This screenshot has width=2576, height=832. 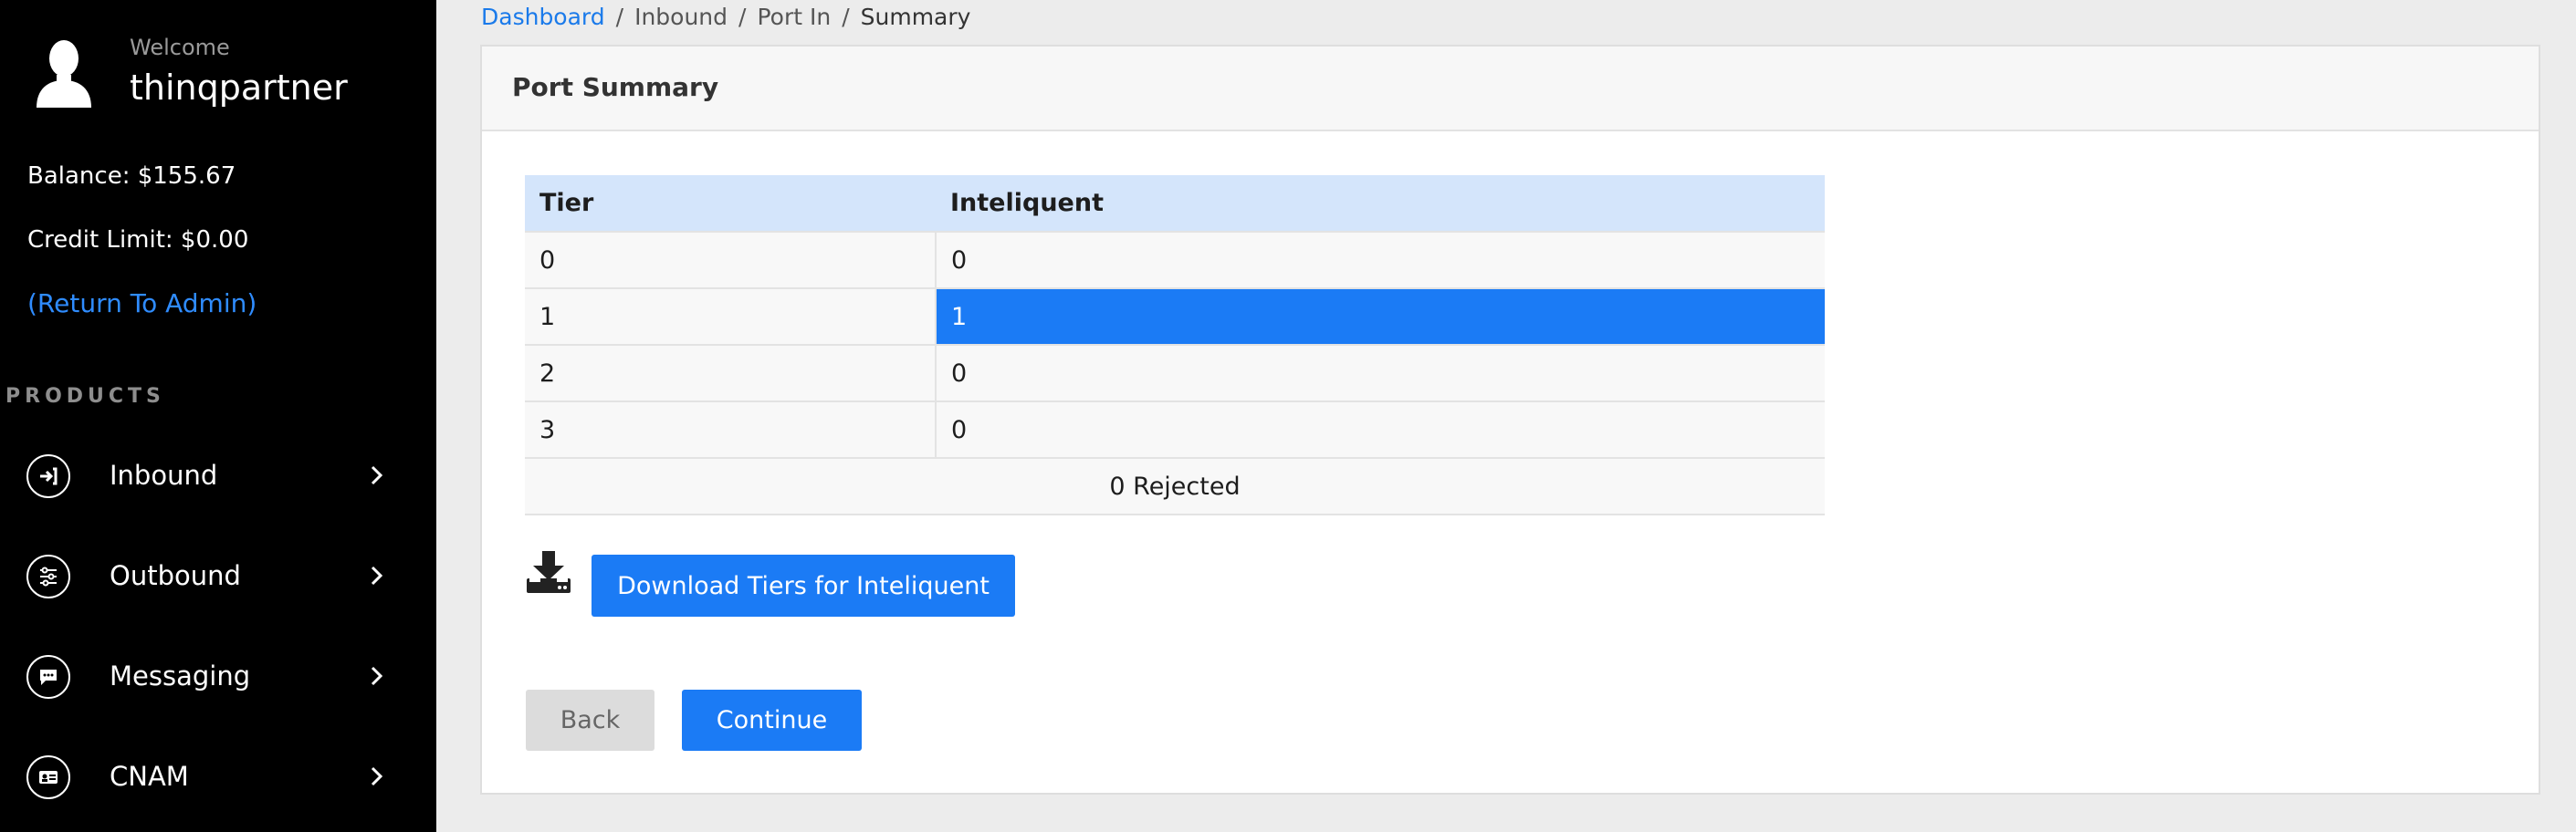 What do you see at coordinates (1380, 203) in the screenshot?
I see `column-header-inteliquent: Inteliquent` at bounding box center [1380, 203].